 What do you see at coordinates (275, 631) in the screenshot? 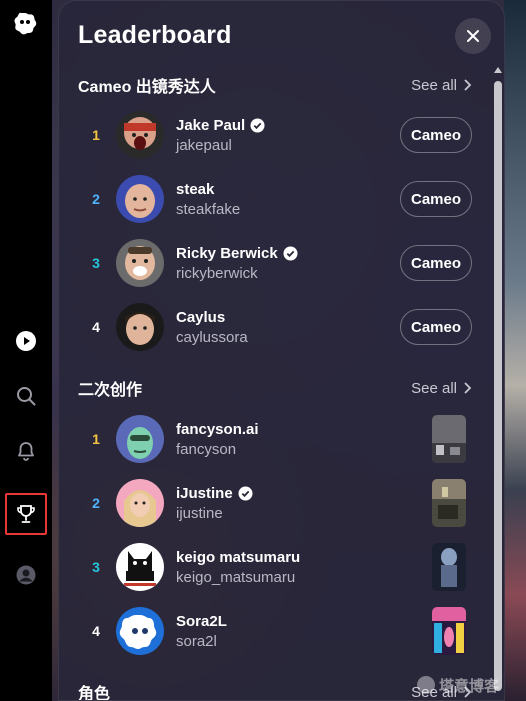
I see `list-item: 4 Sora2L sora2l` at bounding box center [275, 631].